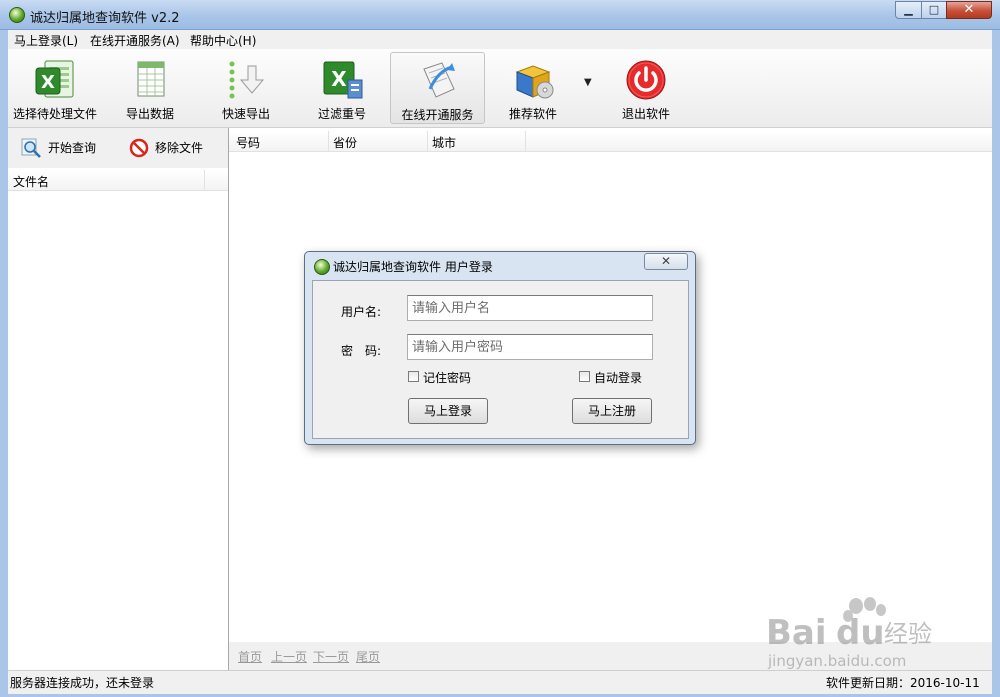 The width and height of the screenshot is (1000, 697). I want to click on spreadsheet-export-icon, so click(151, 79).